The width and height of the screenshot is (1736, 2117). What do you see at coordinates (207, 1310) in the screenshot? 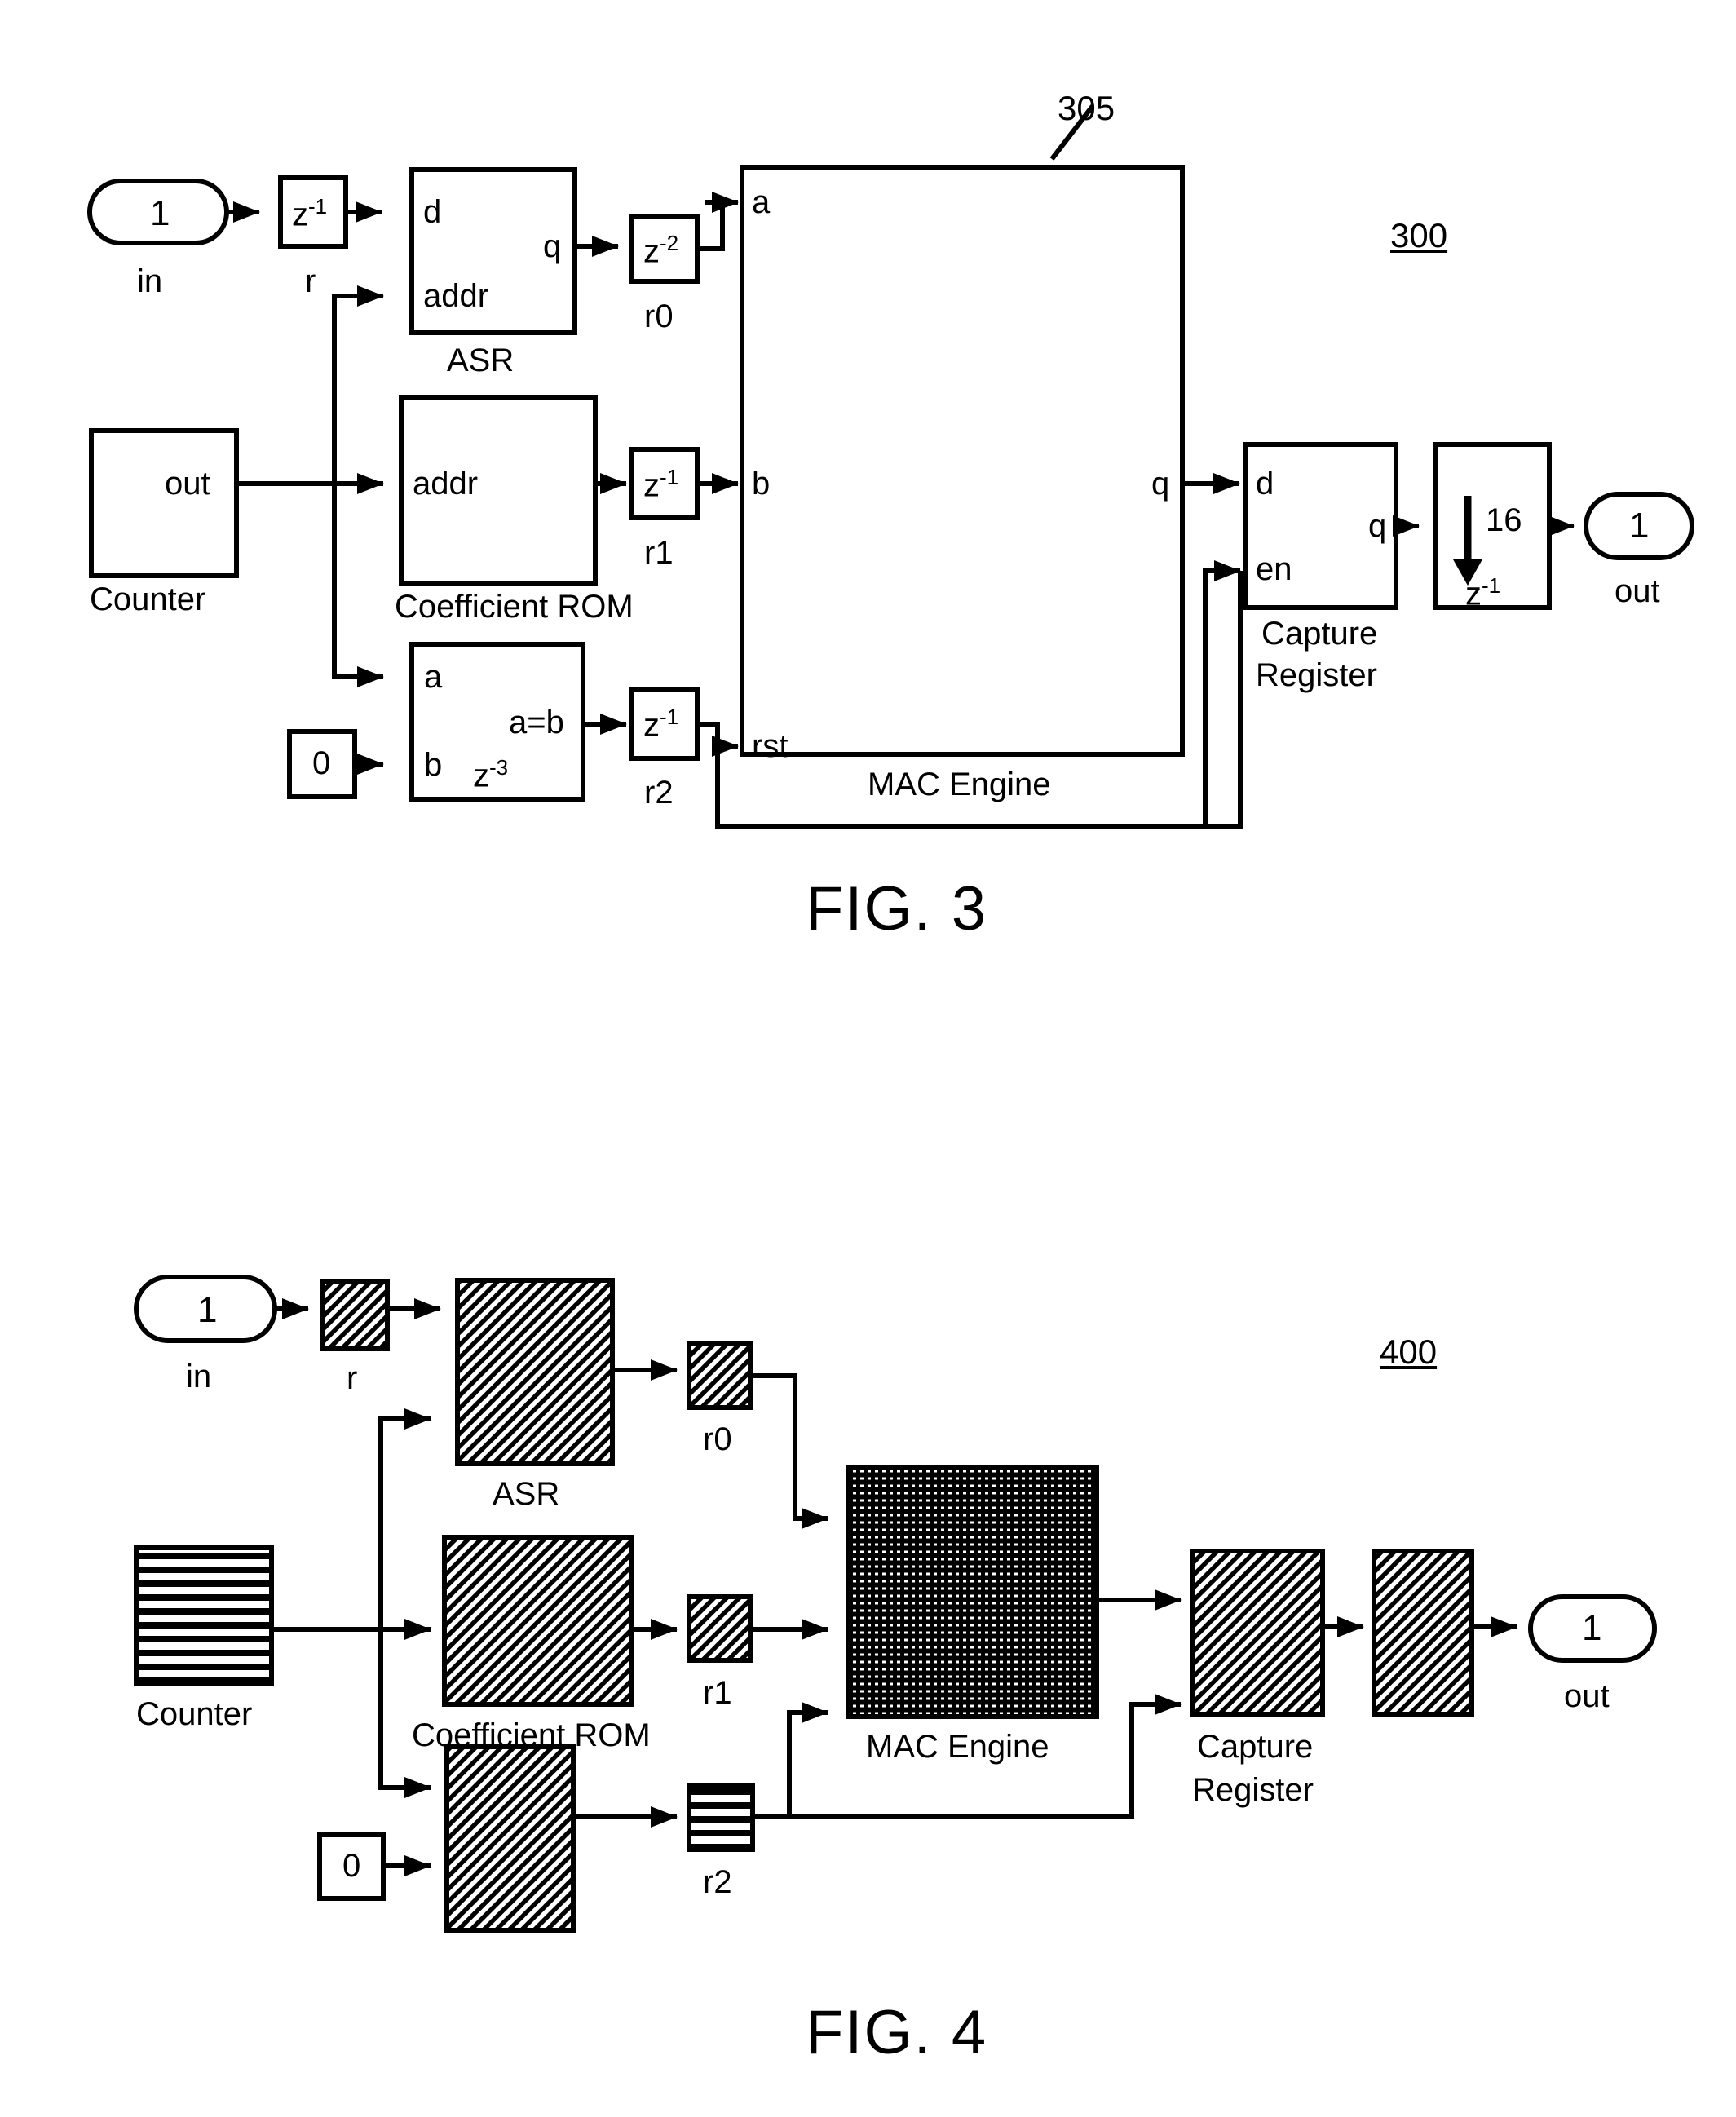
I see `fig4-in-port-number: 1` at bounding box center [207, 1310].